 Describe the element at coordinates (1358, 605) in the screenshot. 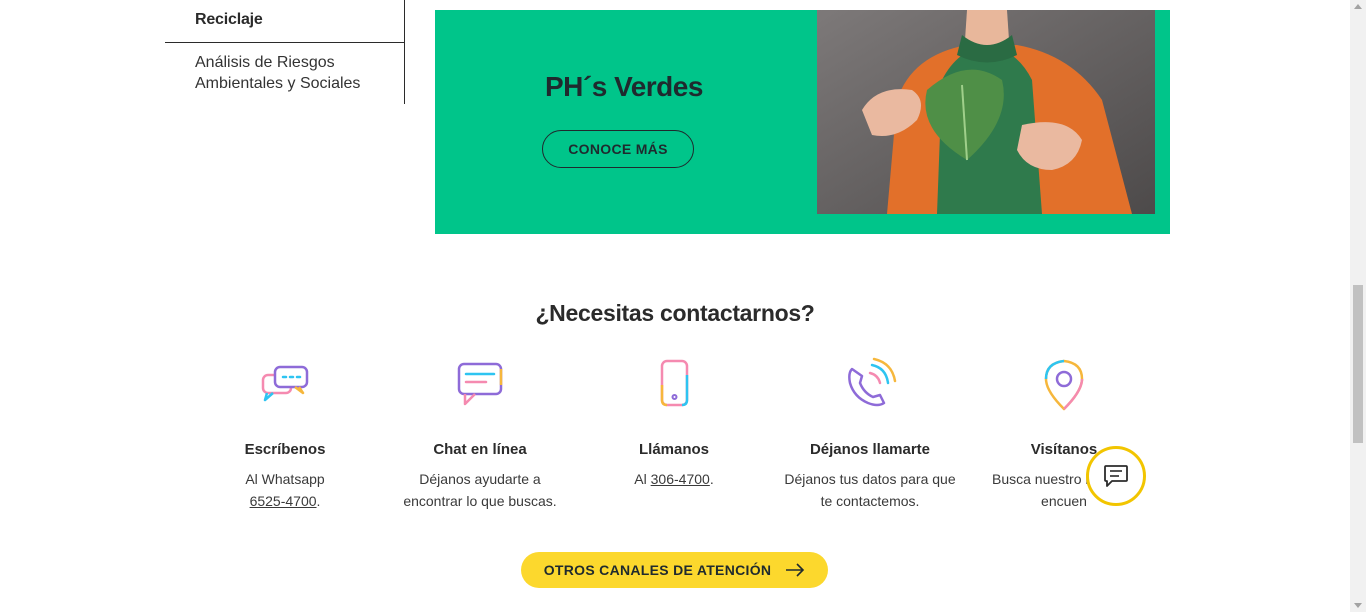

I see `scroll-down-arrow` at that location.